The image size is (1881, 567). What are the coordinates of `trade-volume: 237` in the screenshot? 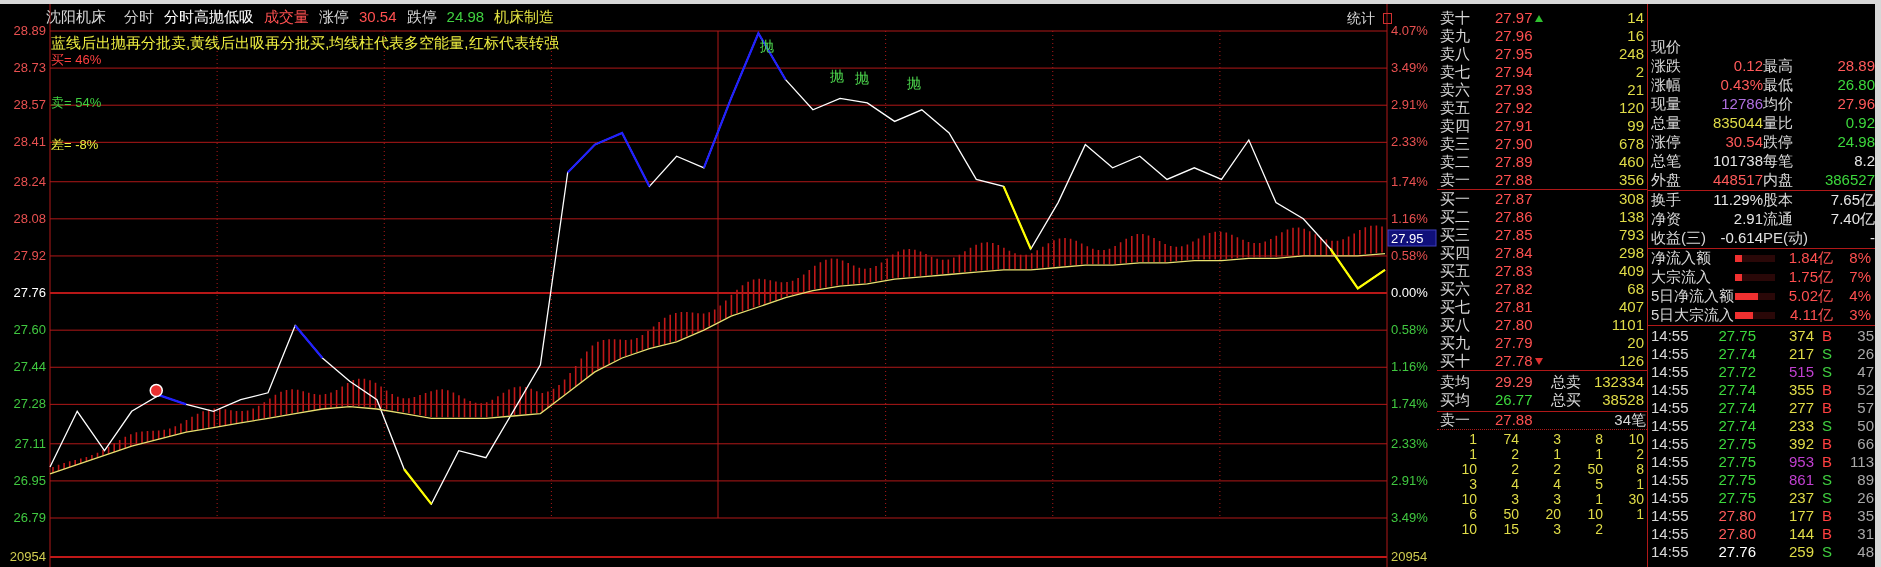 It's located at (1800, 497).